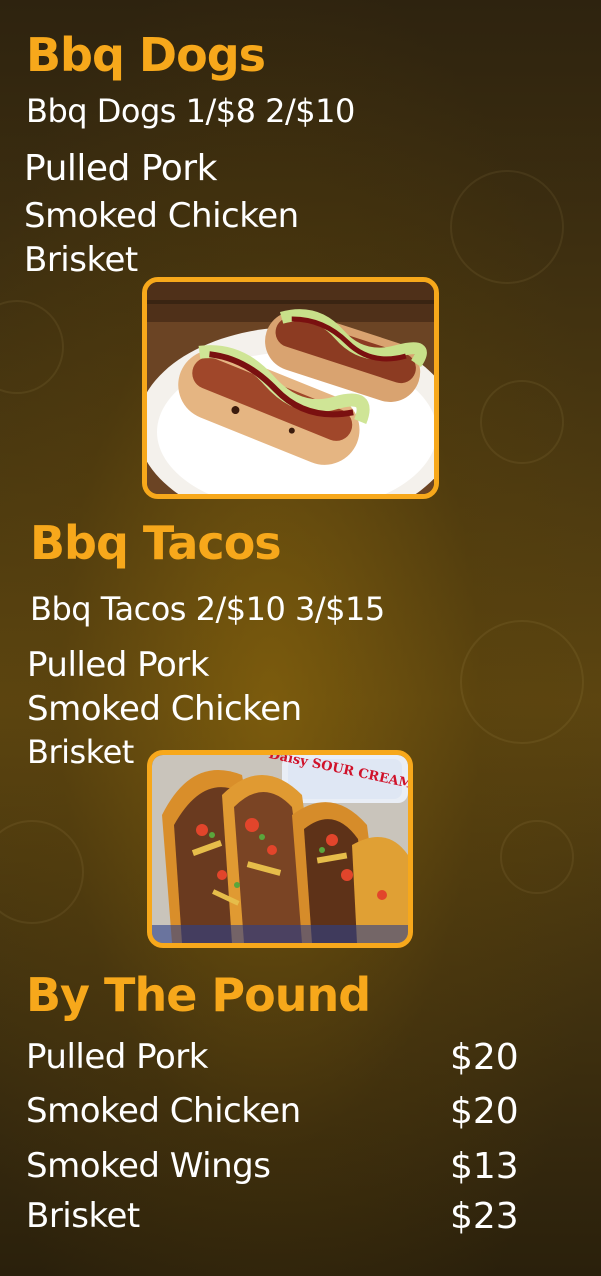 This screenshot has height=1276, width=601. Describe the element at coordinates (148, 1166) in the screenshot. I see `pound-item-name: Smoked Wings` at that location.